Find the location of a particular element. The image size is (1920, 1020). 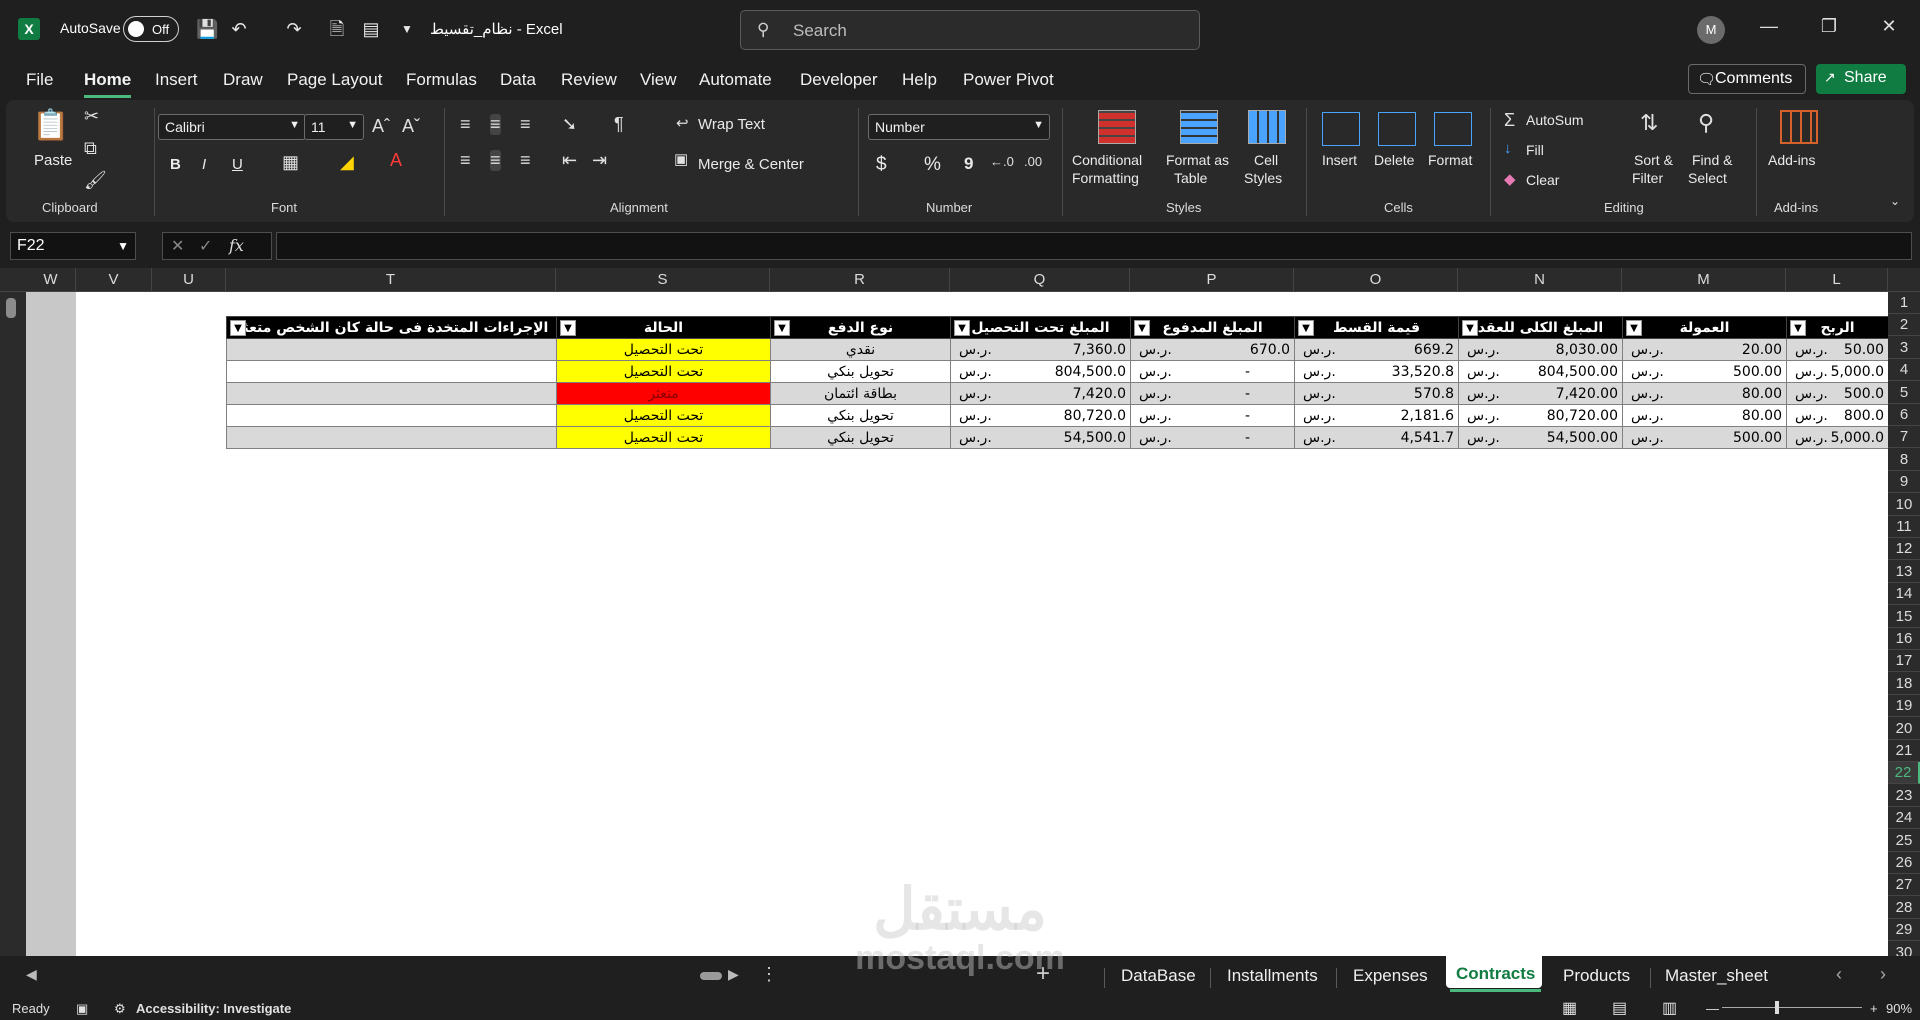

format-painter-icon: 🖌 is located at coordinates (95, 180).